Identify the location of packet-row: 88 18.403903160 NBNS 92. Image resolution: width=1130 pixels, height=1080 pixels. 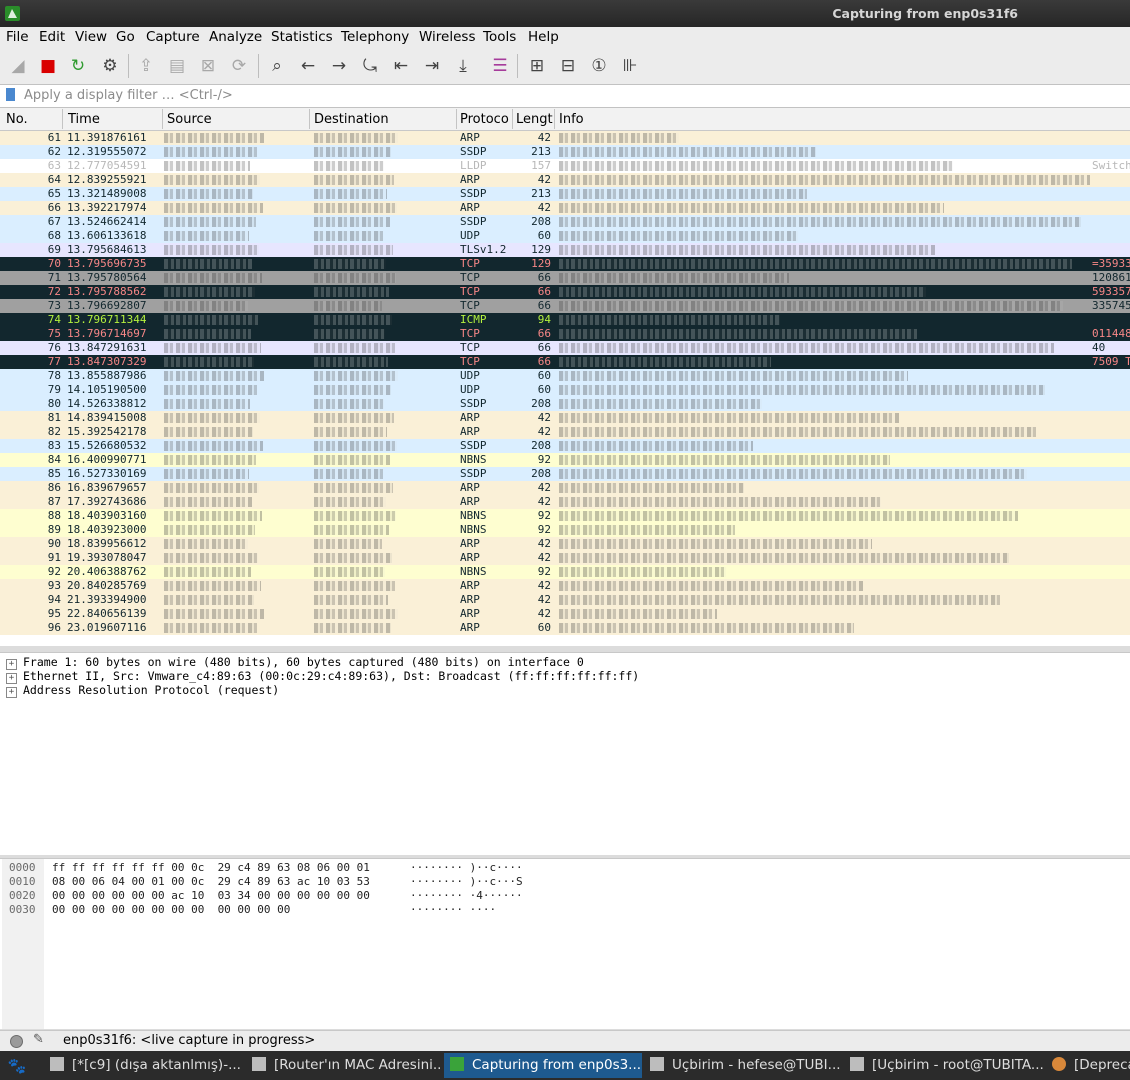
(565, 516).